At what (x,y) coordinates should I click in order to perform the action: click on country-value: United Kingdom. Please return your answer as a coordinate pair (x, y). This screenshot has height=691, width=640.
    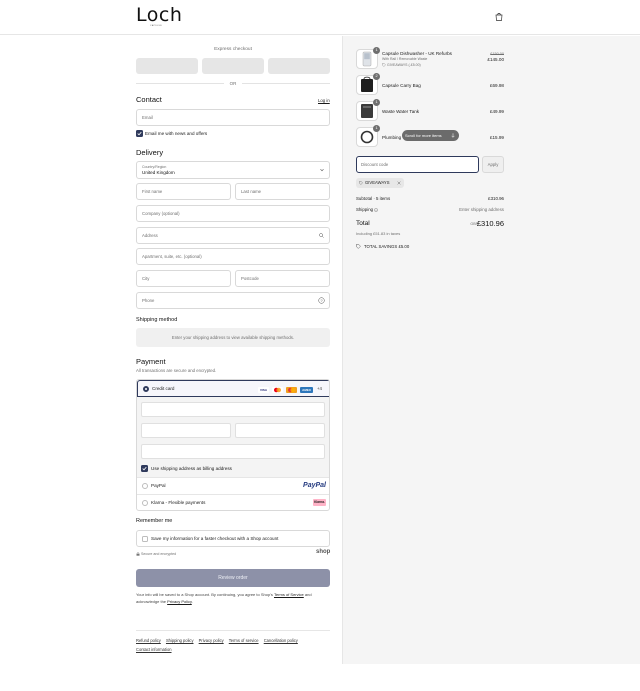
    Looking at the image, I should click on (158, 172).